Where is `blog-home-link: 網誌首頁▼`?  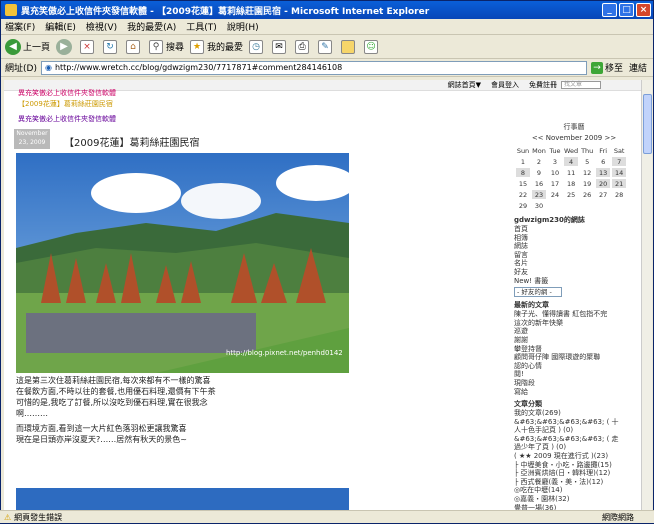 blog-home-link: 網誌首頁▼ is located at coordinates (464, 85).